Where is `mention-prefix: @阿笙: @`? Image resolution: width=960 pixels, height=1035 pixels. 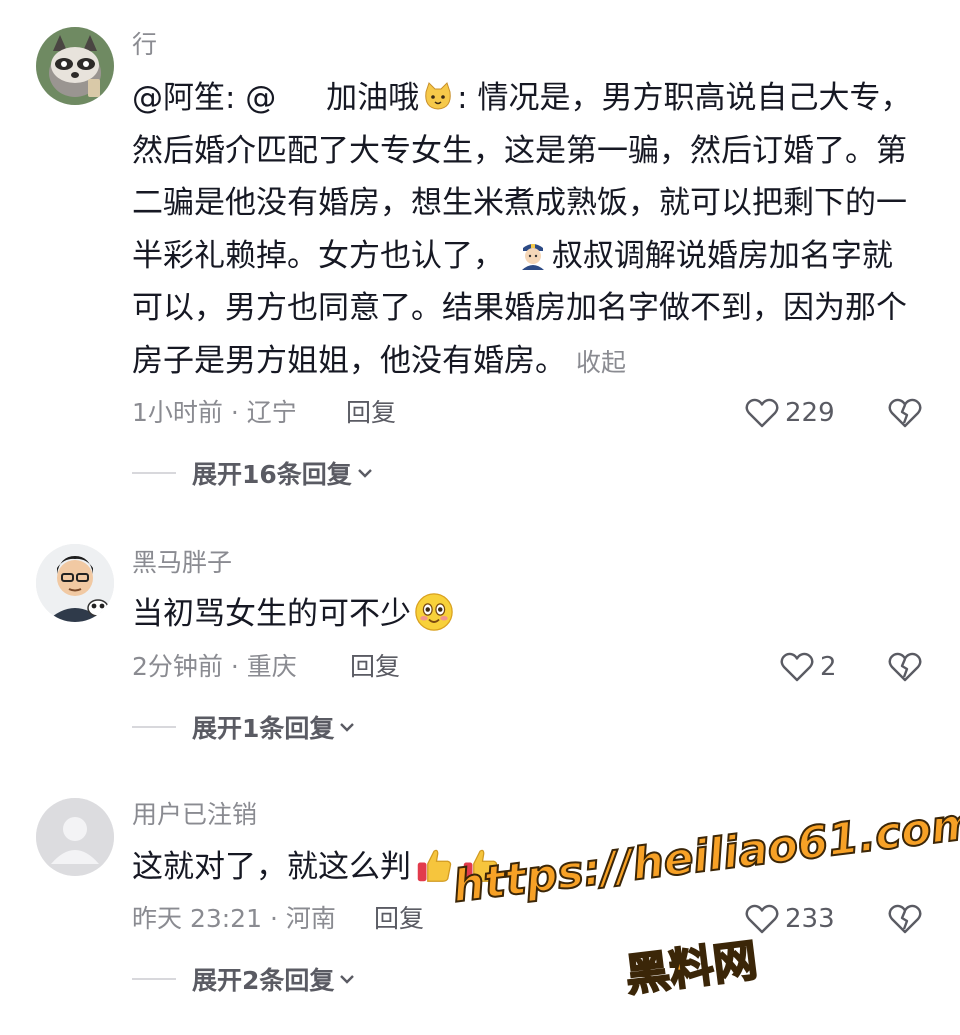 mention-prefix: @阿笙: @ is located at coordinates (204, 98).